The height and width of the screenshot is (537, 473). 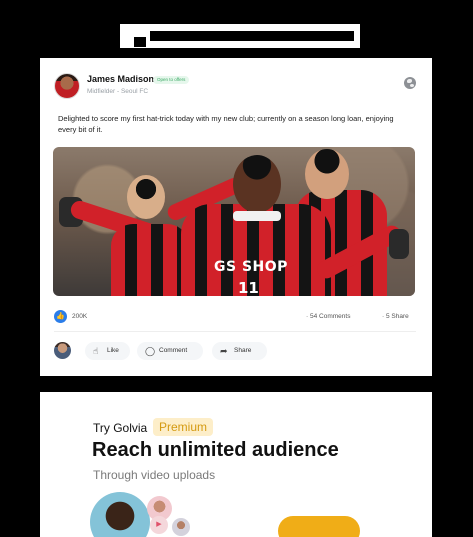 I want to click on redacted-bar-inner, so click(x=252, y=36).